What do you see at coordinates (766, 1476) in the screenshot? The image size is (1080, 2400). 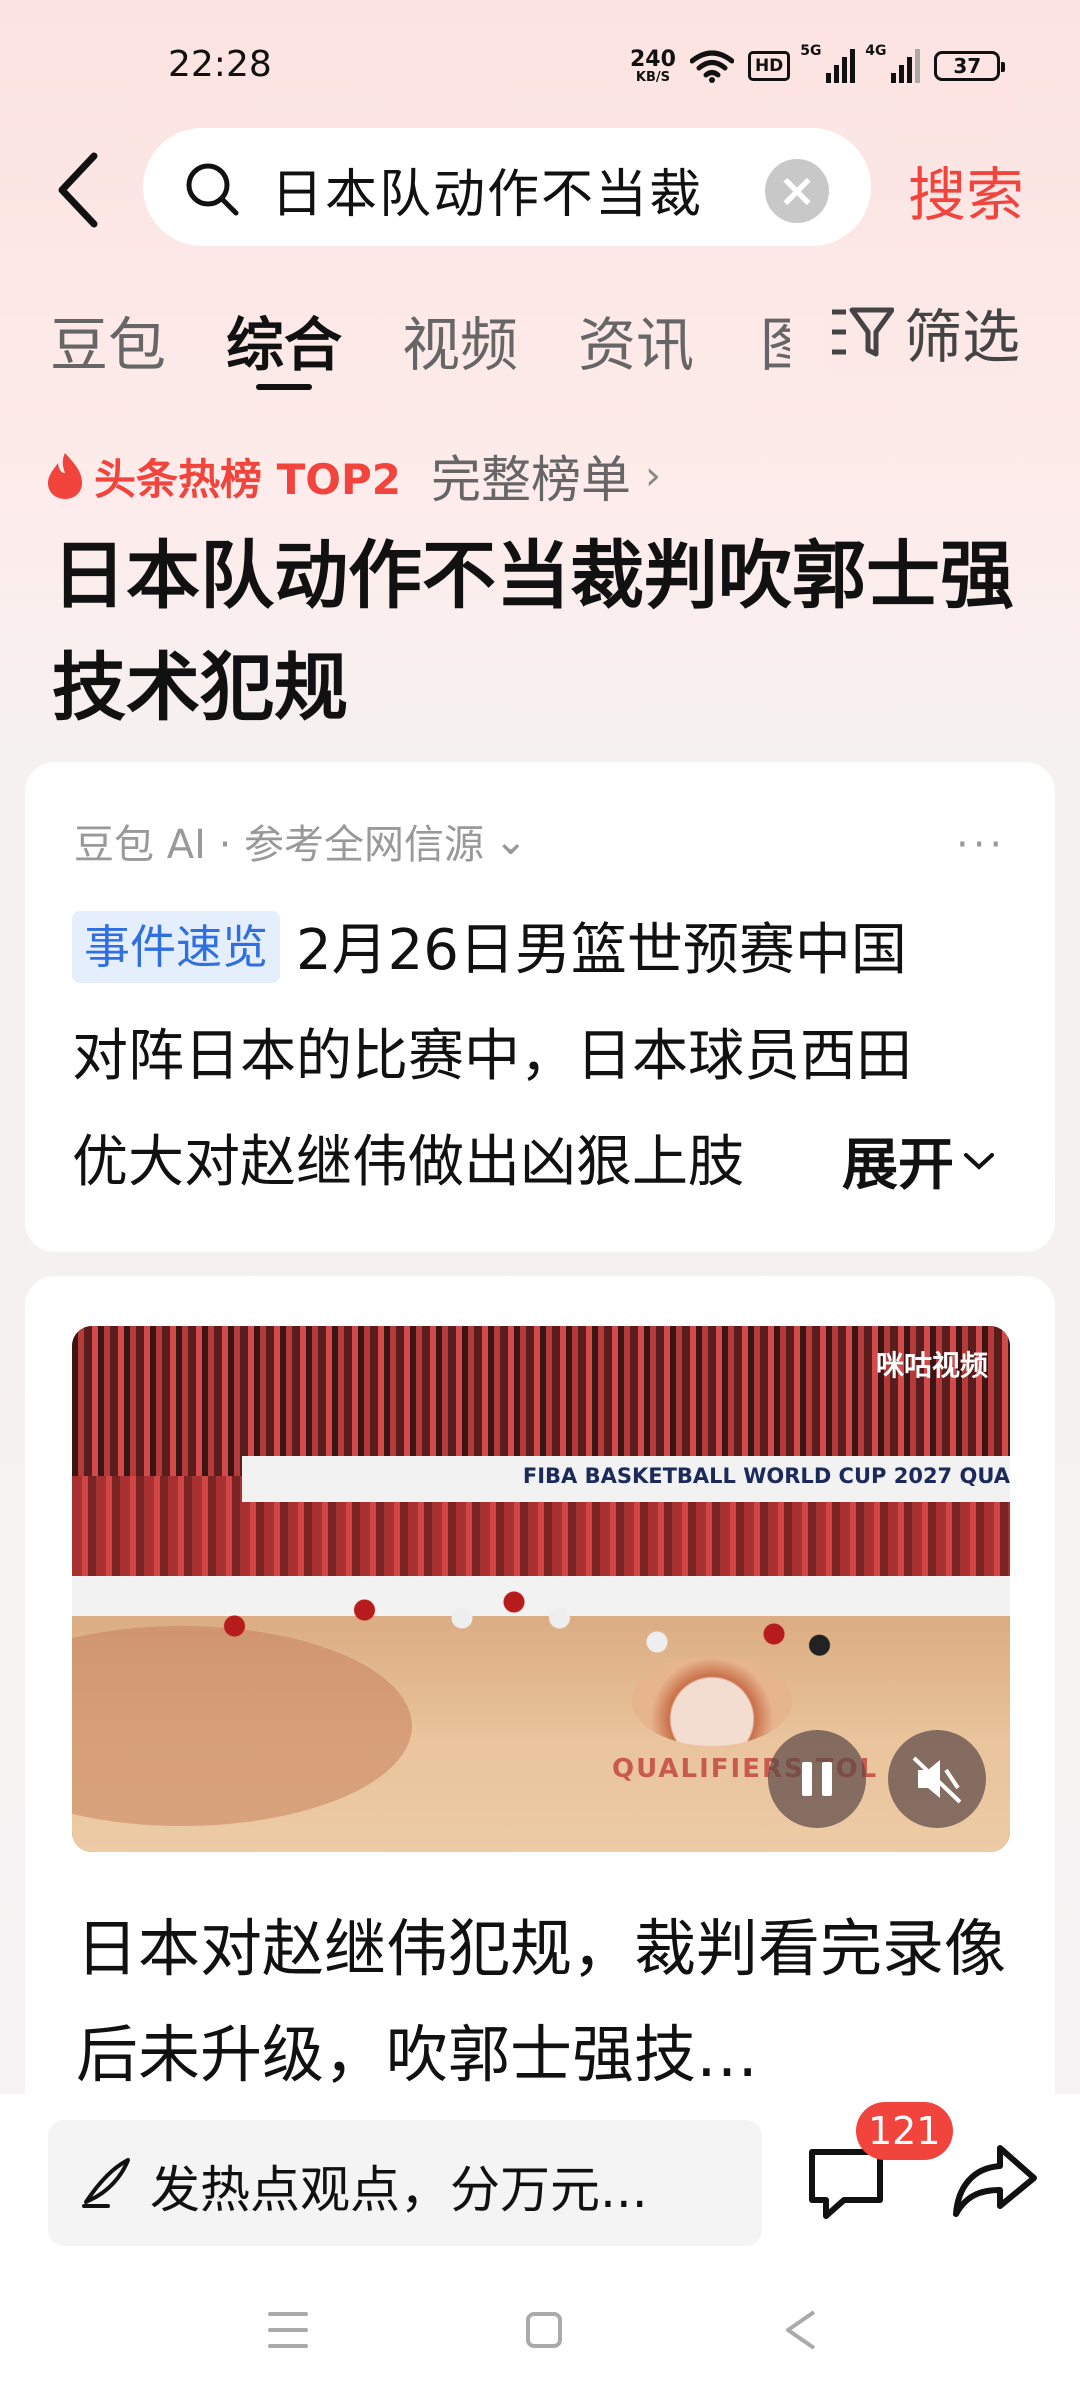 I see `video-banner-text: FIBA BASKETBALL WORLD CUP 2027 QUA` at bounding box center [766, 1476].